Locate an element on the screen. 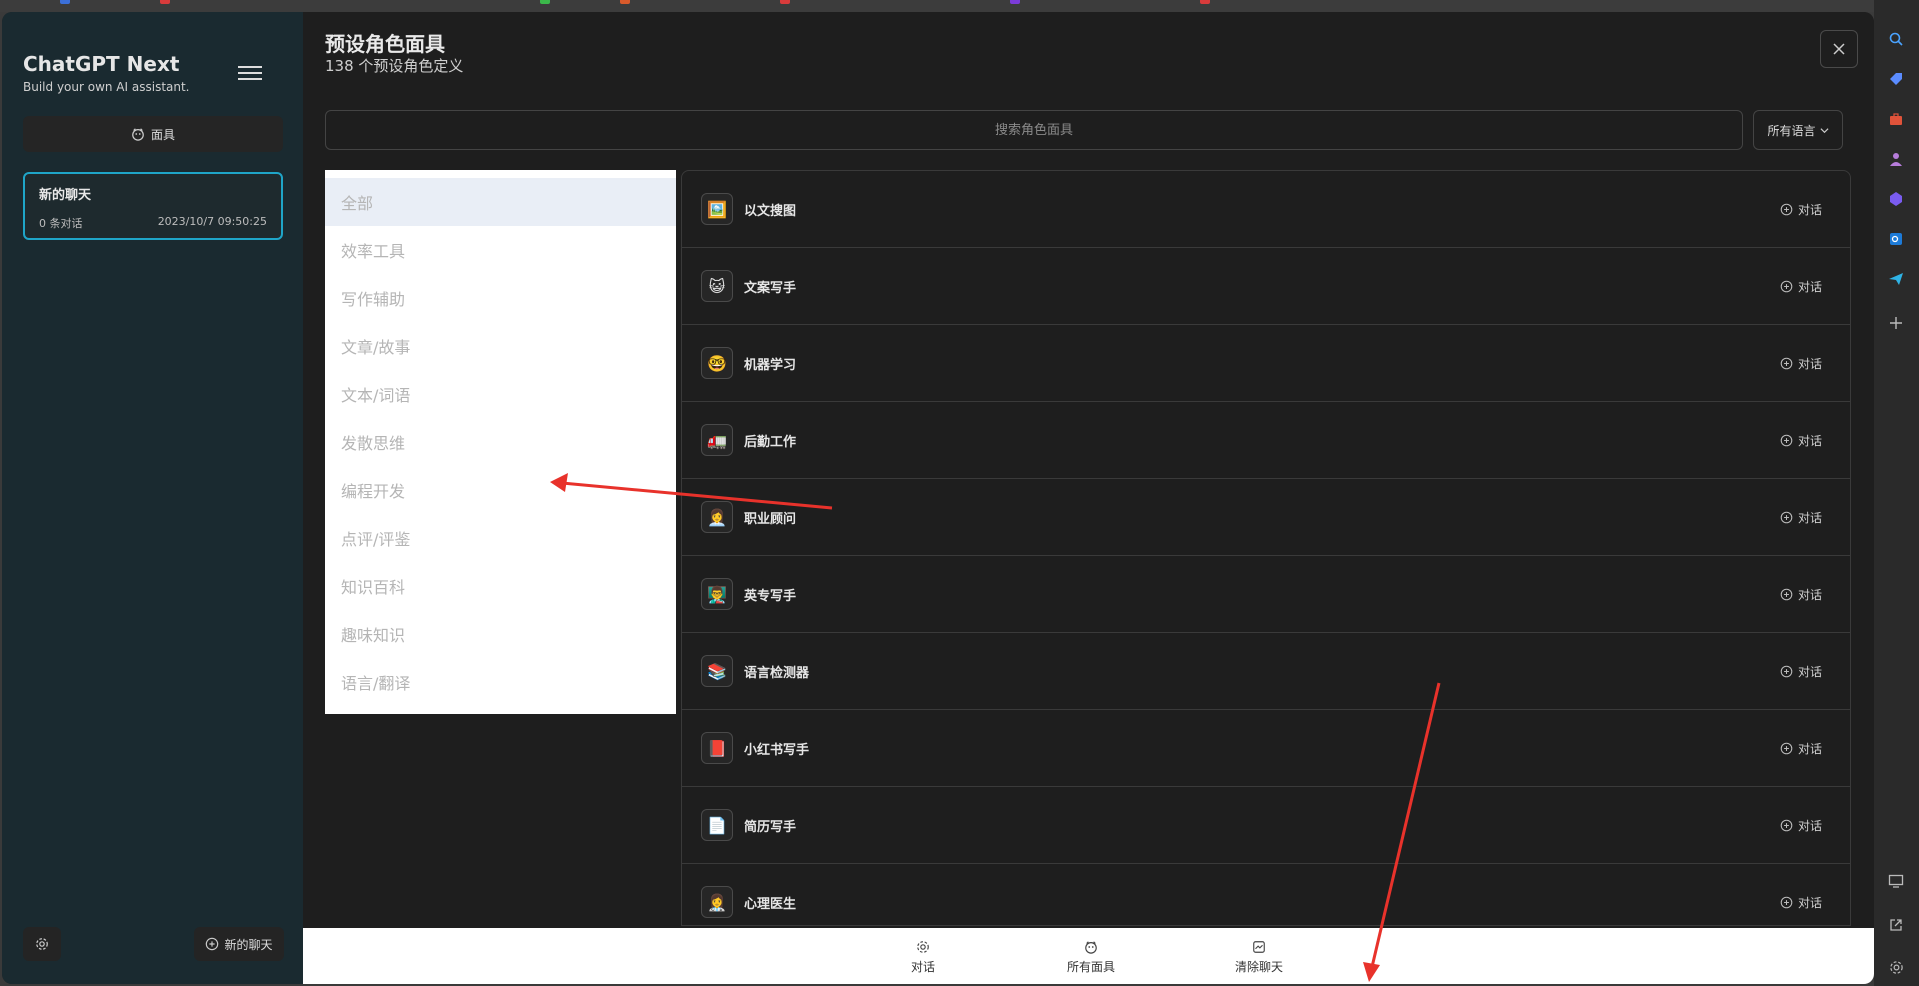  mask-row: 🖼️ 以文搜图 对话 is located at coordinates (1266, 209).